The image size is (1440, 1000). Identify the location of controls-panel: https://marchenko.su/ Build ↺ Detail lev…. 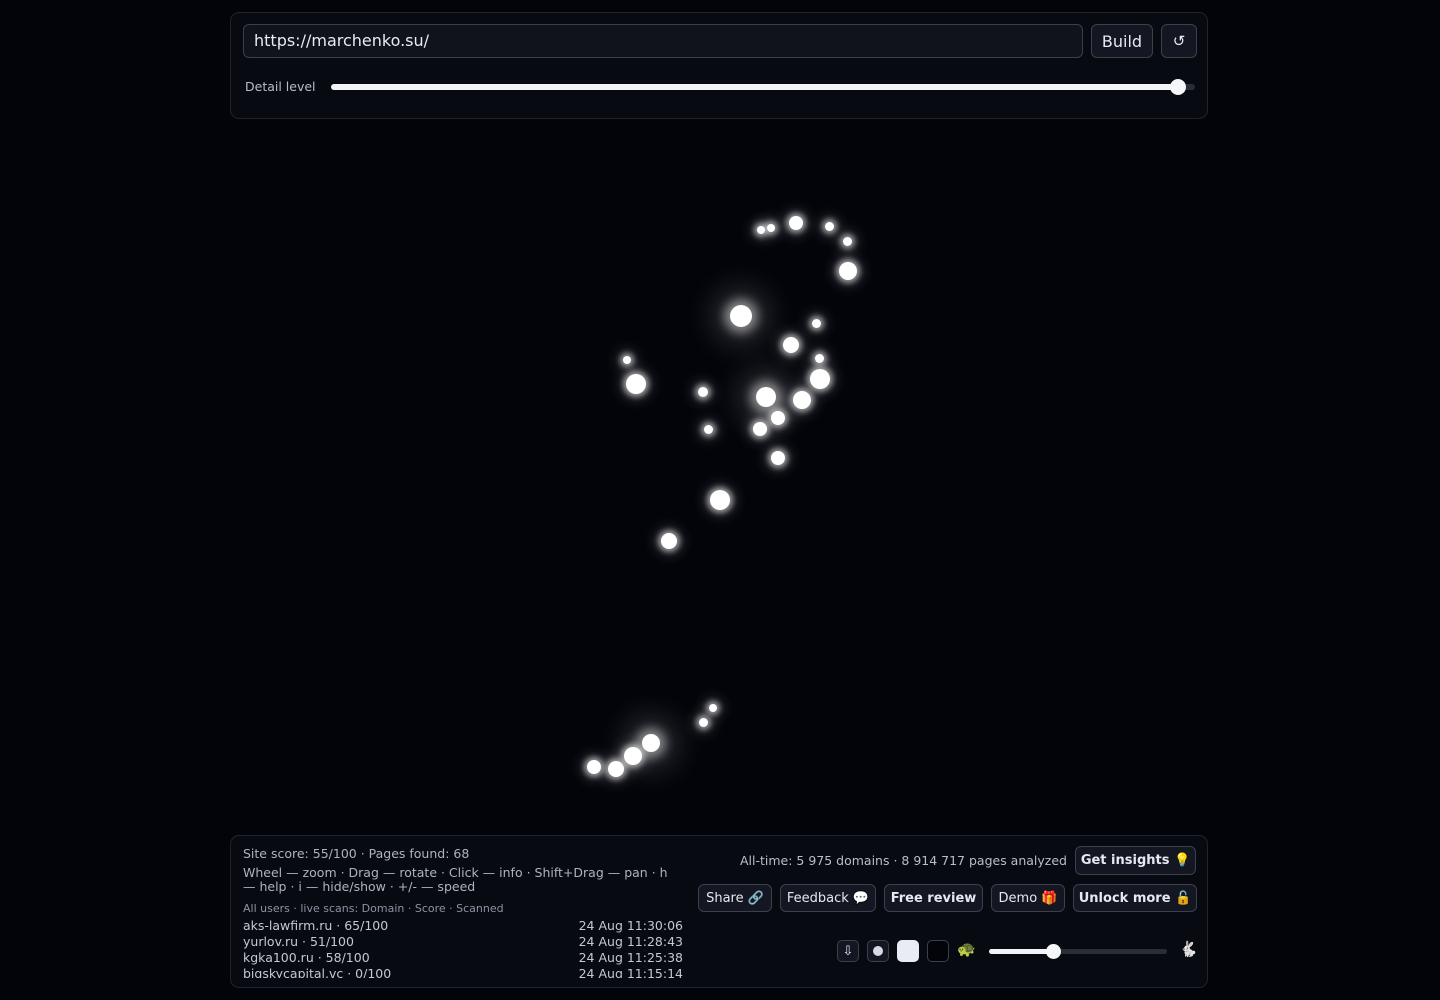
(719, 65).